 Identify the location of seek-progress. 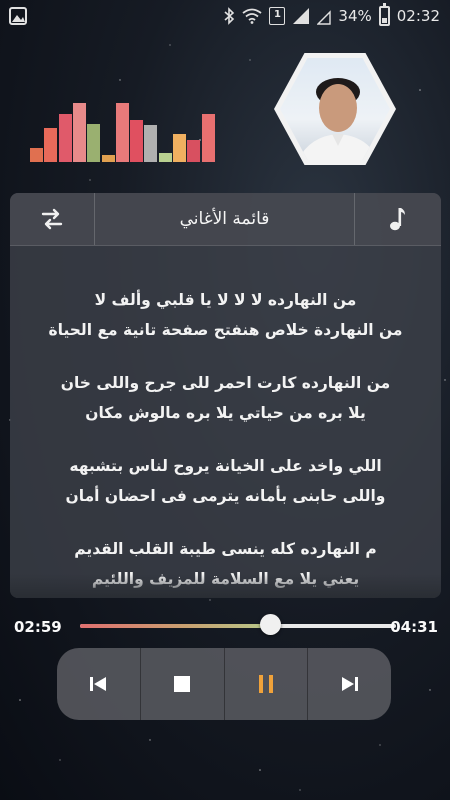
(175, 626).